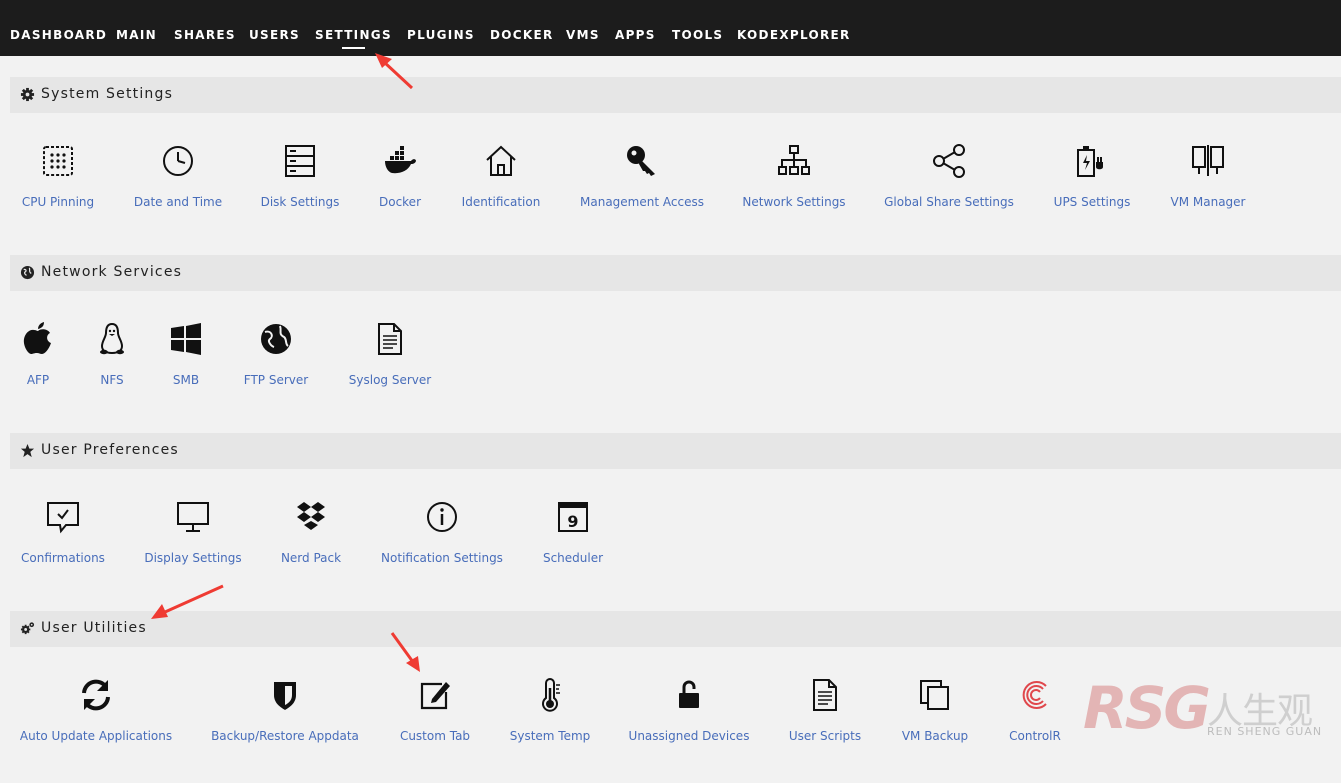  I want to click on section-title: User Preferences, so click(110, 450).